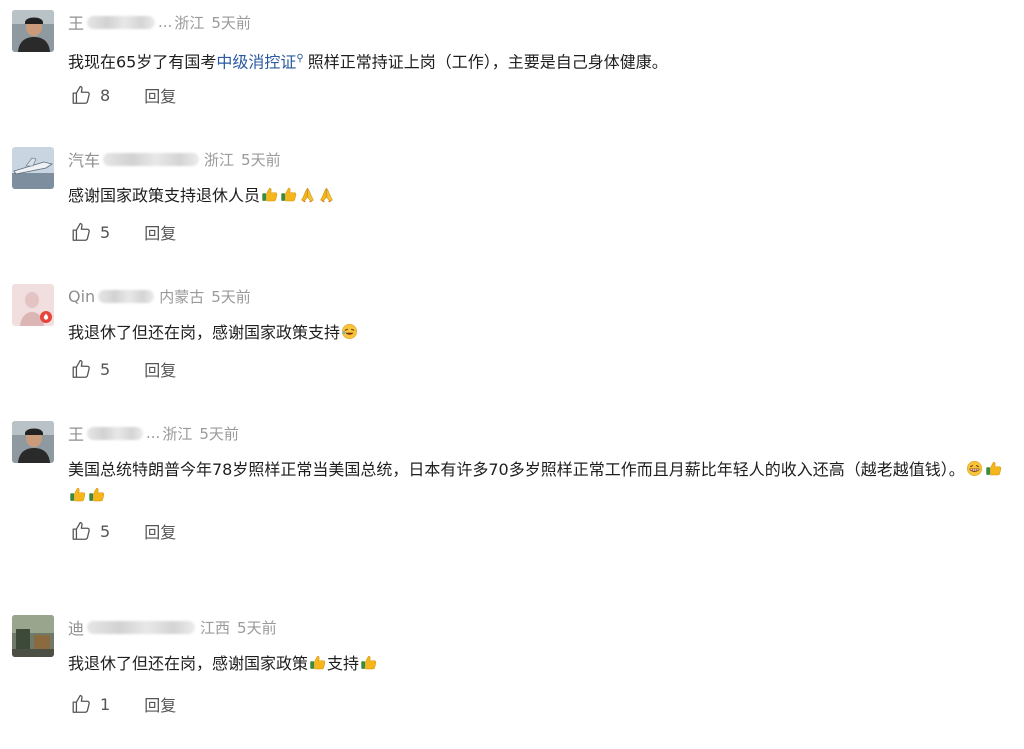 Image resolution: width=1024 pixels, height=749 pixels. Describe the element at coordinates (974, 468) in the screenshot. I see `grin-emoji-icon` at that location.